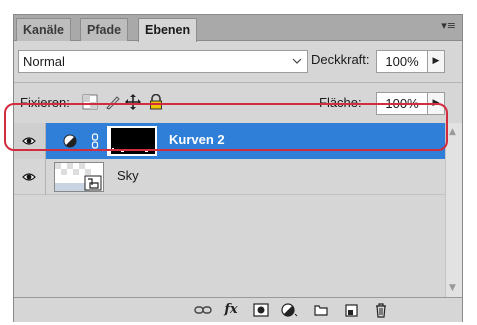  I want to click on new-layer-icon, so click(351, 310).